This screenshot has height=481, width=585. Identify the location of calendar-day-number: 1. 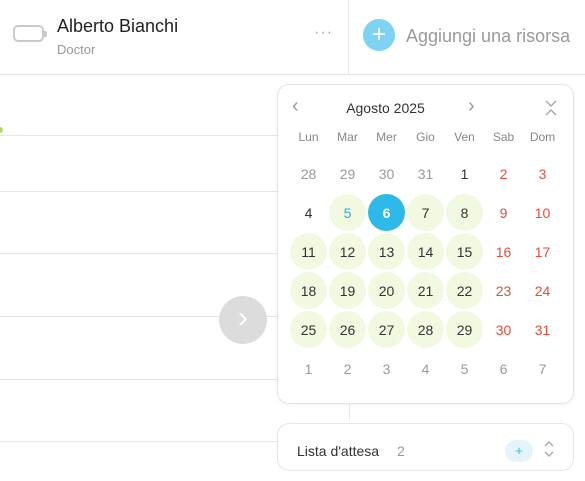
(308, 368).